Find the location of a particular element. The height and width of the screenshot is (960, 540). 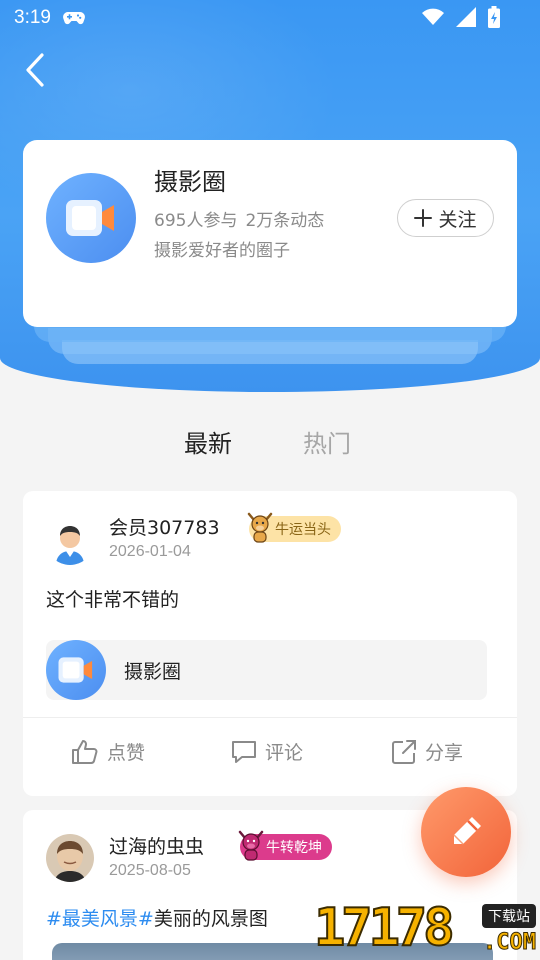

compose-button is located at coordinates (466, 832).